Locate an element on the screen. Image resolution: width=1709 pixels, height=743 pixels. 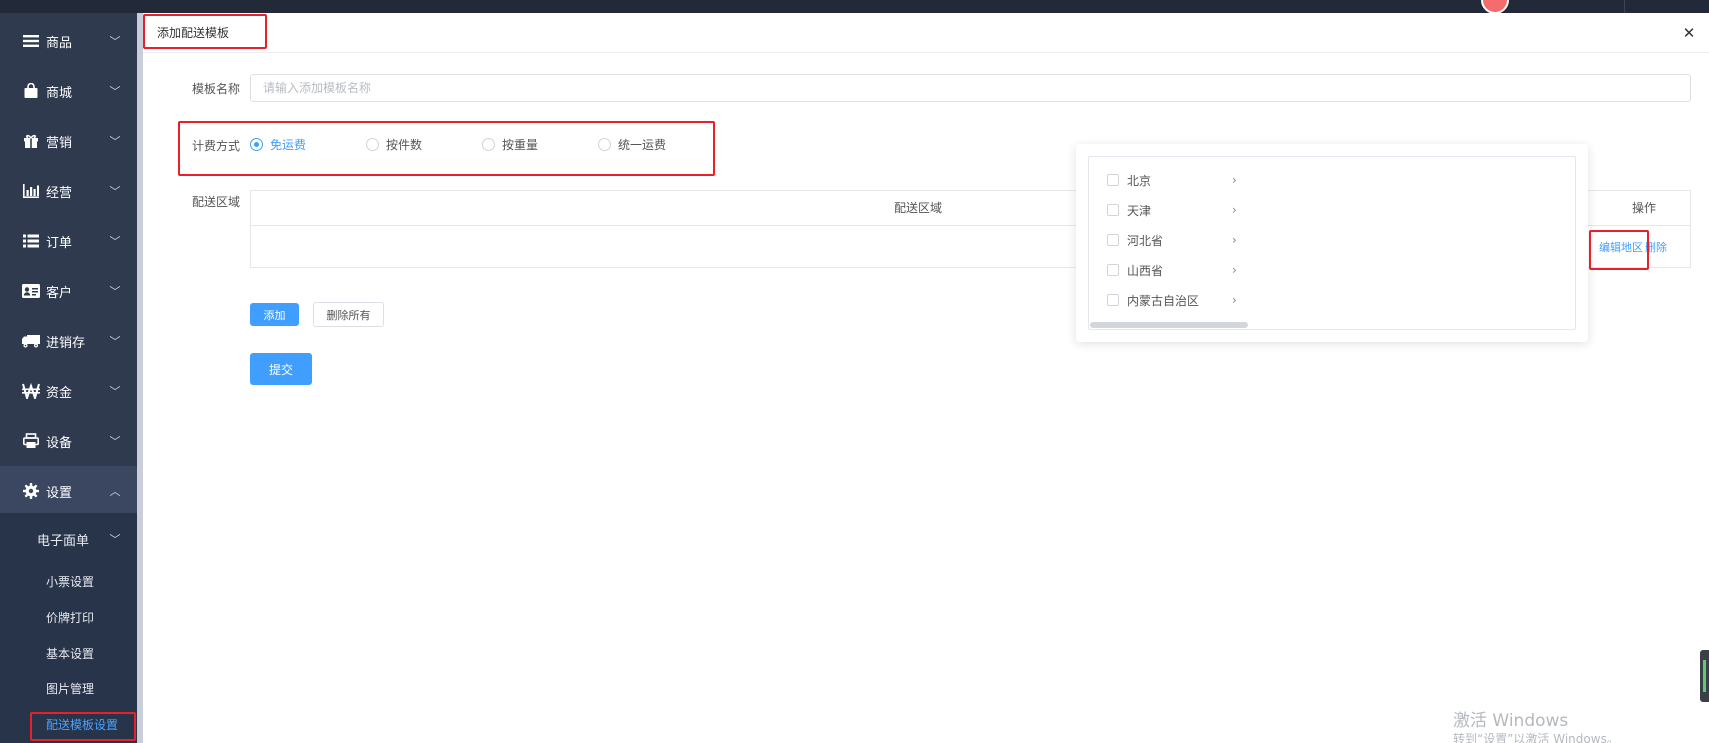
radio-checked-icon is located at coordinates (256, 144).